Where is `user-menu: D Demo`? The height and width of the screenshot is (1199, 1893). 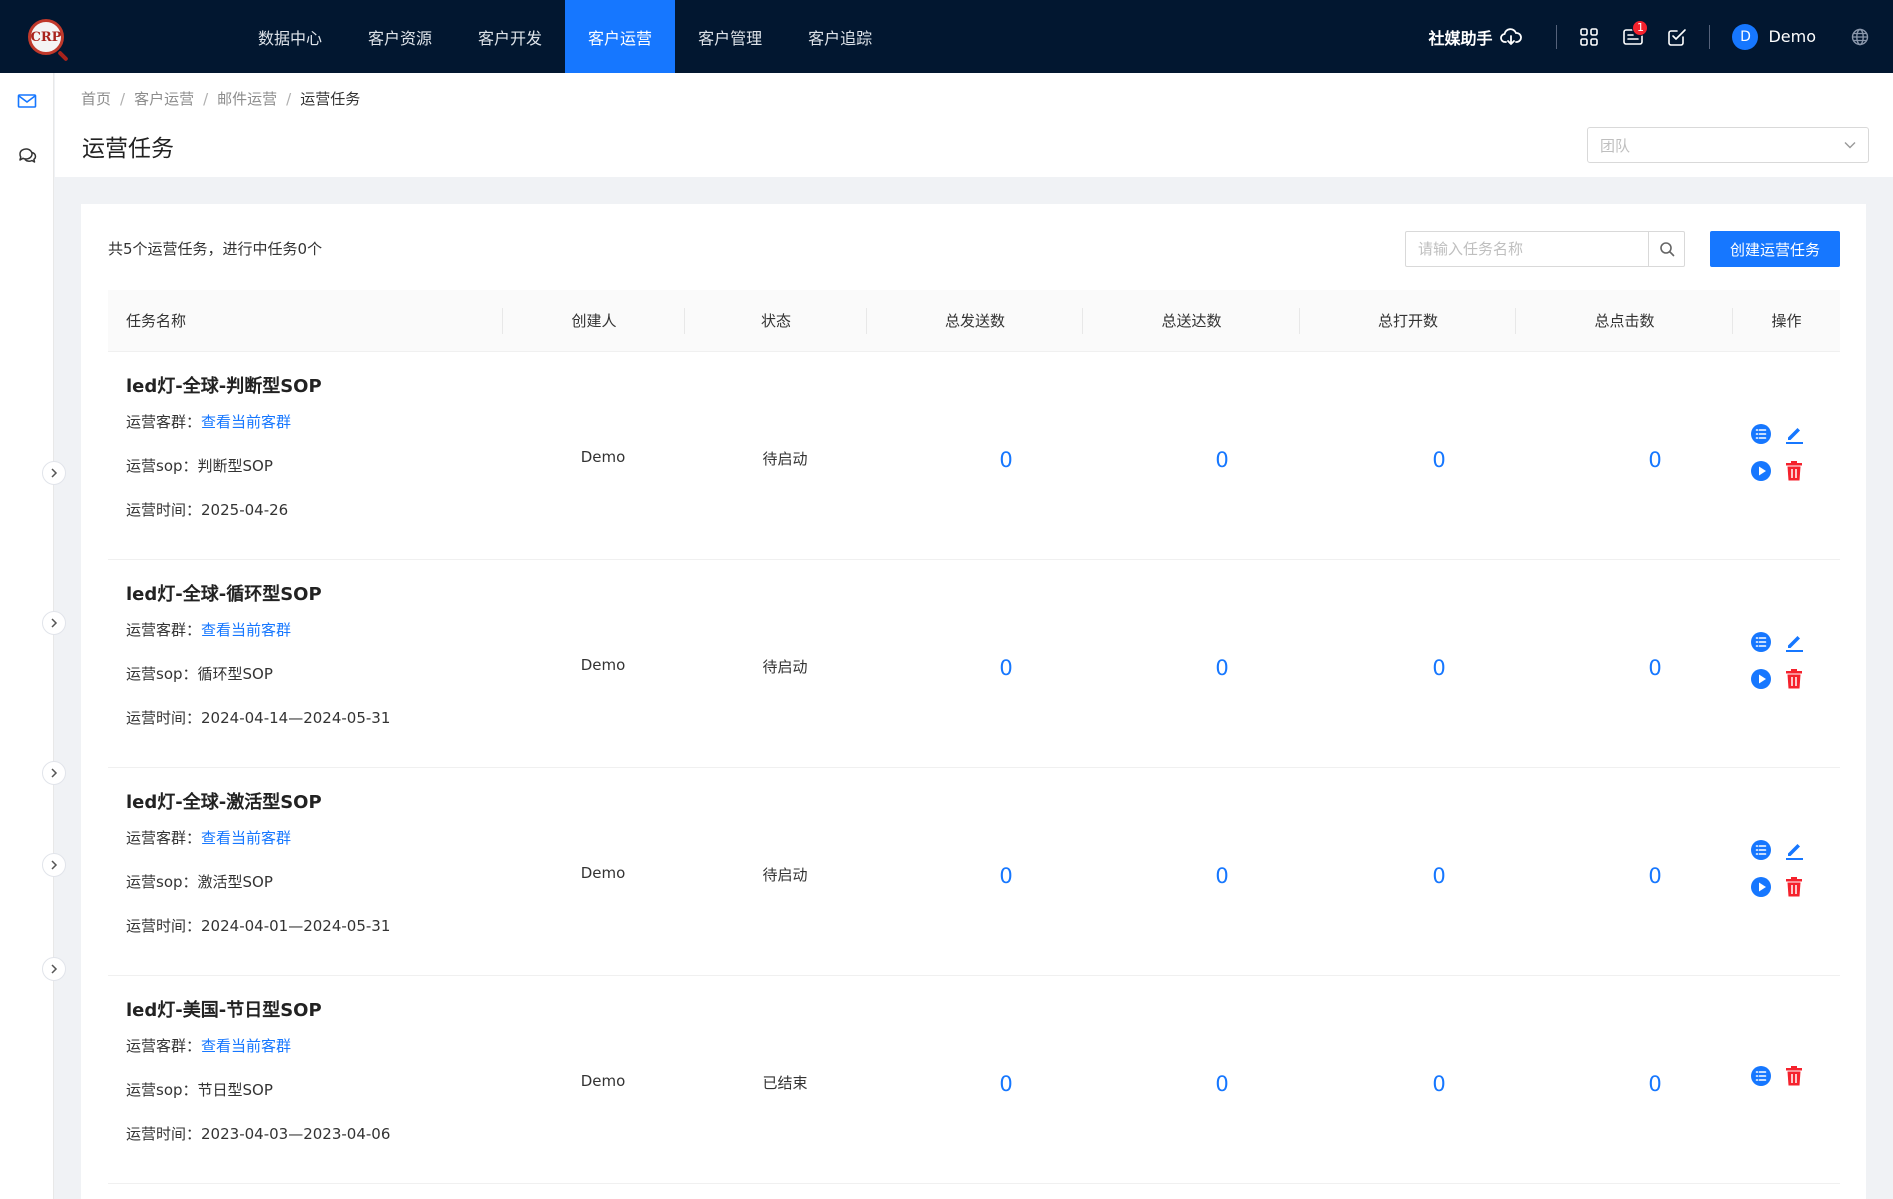 user-menu: D Demo is located at coordinates (1774, 36).